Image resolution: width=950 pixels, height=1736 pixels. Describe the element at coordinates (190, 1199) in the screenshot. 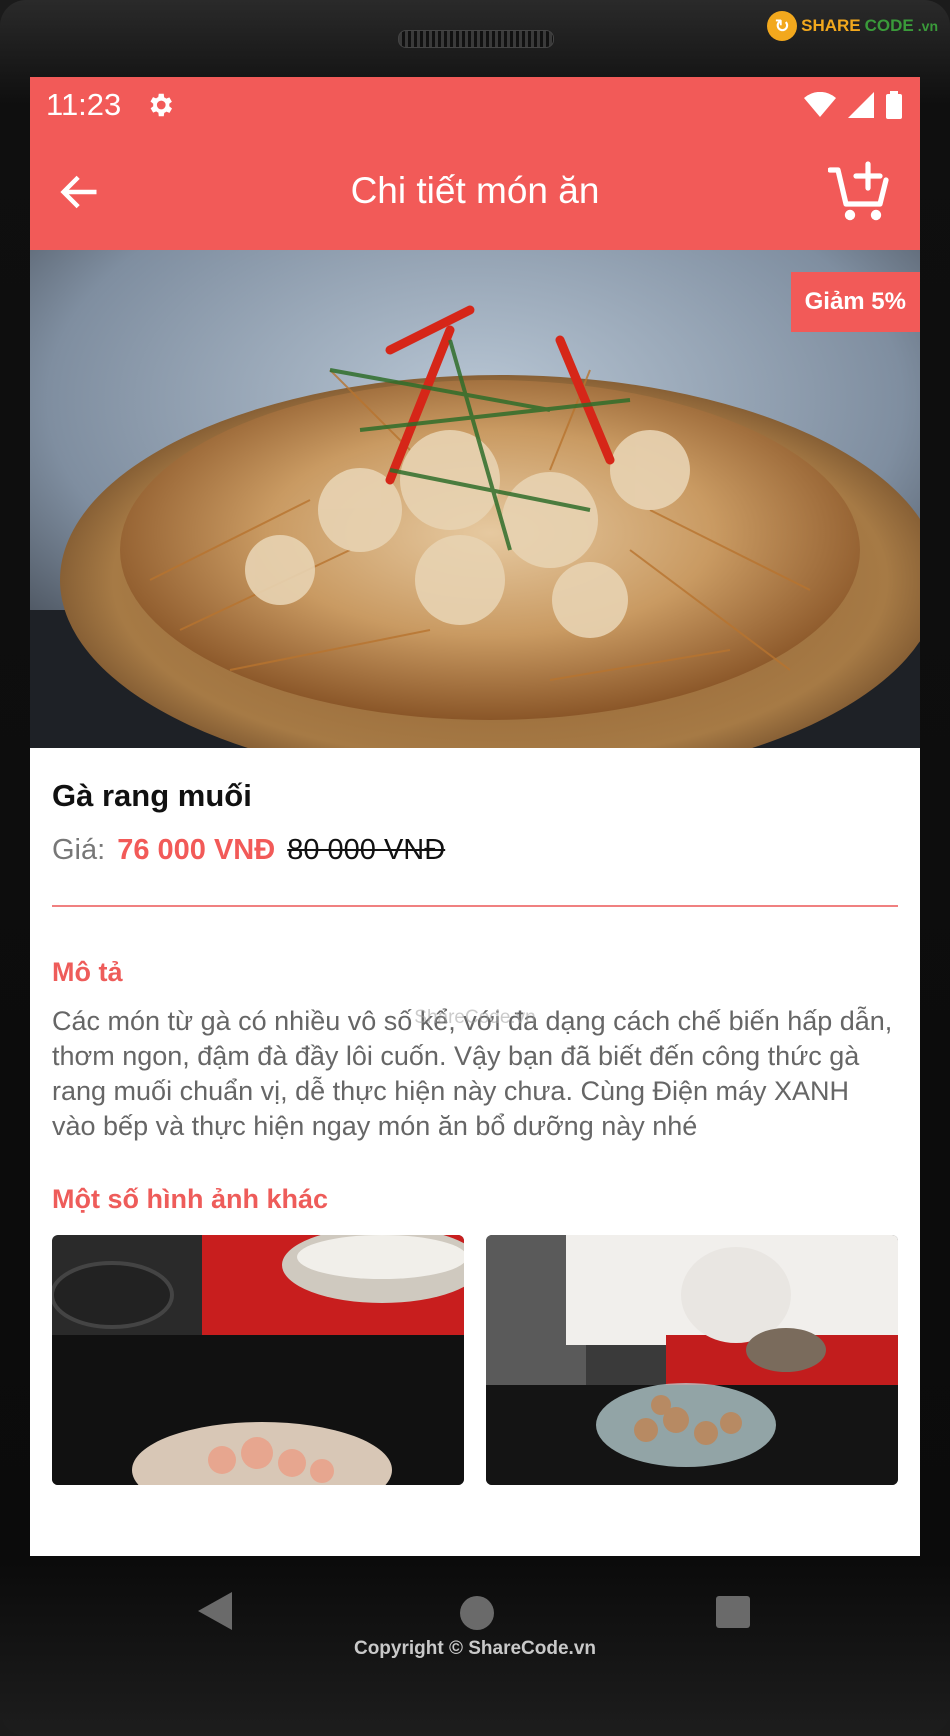

I see `gallery-title: Một số hình ảnh khác` at that location.